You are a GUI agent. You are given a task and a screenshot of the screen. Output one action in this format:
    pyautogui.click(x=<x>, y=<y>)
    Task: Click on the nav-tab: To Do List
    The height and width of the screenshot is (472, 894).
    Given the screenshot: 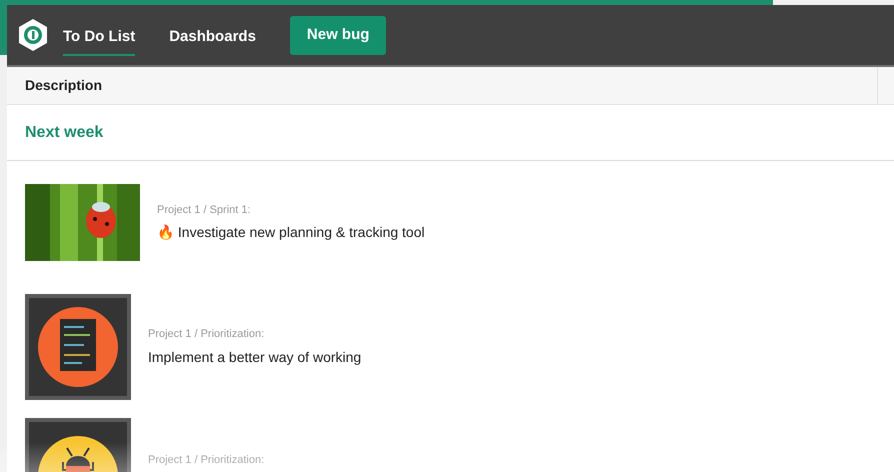 What is the action you would take?
    pyautogui.click(x=99, y=38)
    